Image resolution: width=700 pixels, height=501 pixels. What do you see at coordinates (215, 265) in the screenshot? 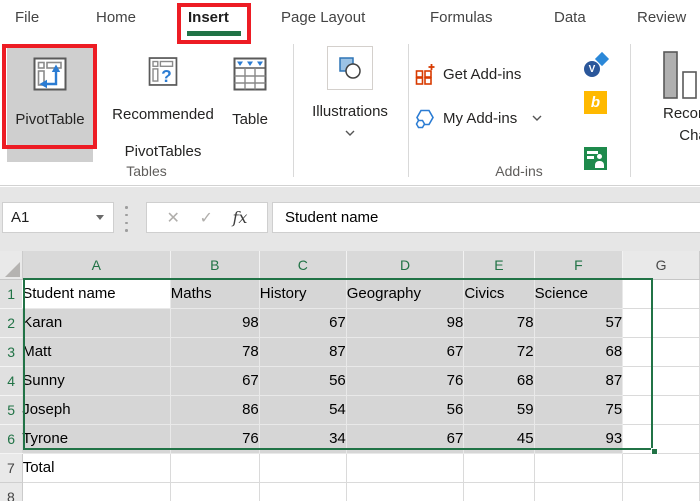
I see `column-header-B: B` at bounding box center [215, 265].